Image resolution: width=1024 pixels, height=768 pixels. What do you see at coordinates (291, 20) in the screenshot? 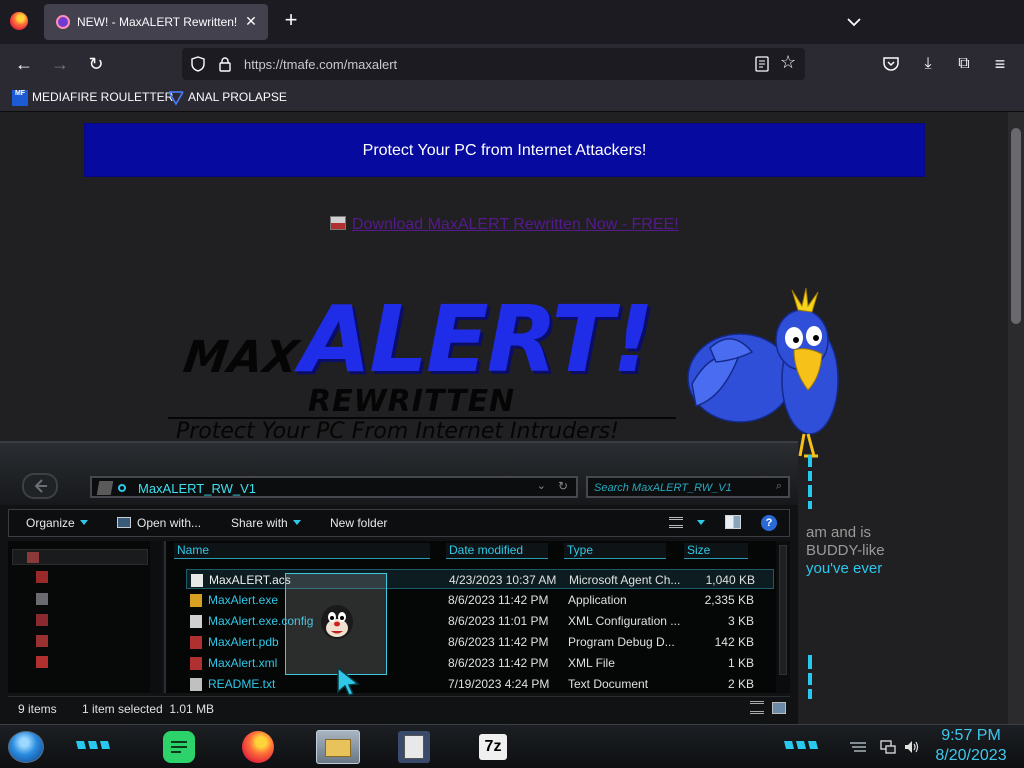
I see `new-tab-icon: +` at bounding box center [291, 20].